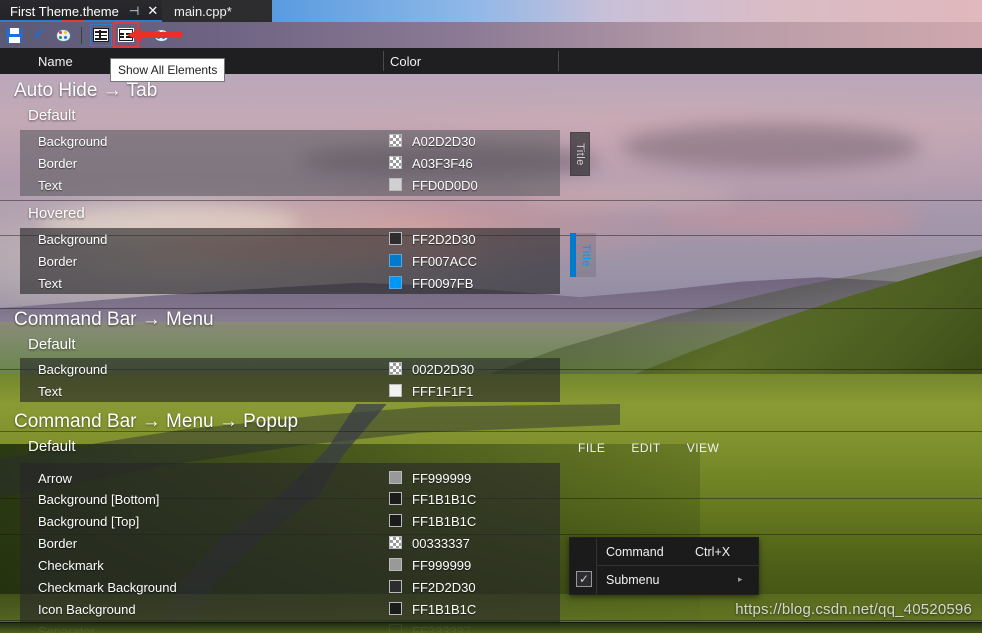 This screenshot has height=633, width=982. What do you see at coordinates (445, 185) in the screenshot?
I see `color-value: FFD0D0D0` at bounding box center [445, 185].